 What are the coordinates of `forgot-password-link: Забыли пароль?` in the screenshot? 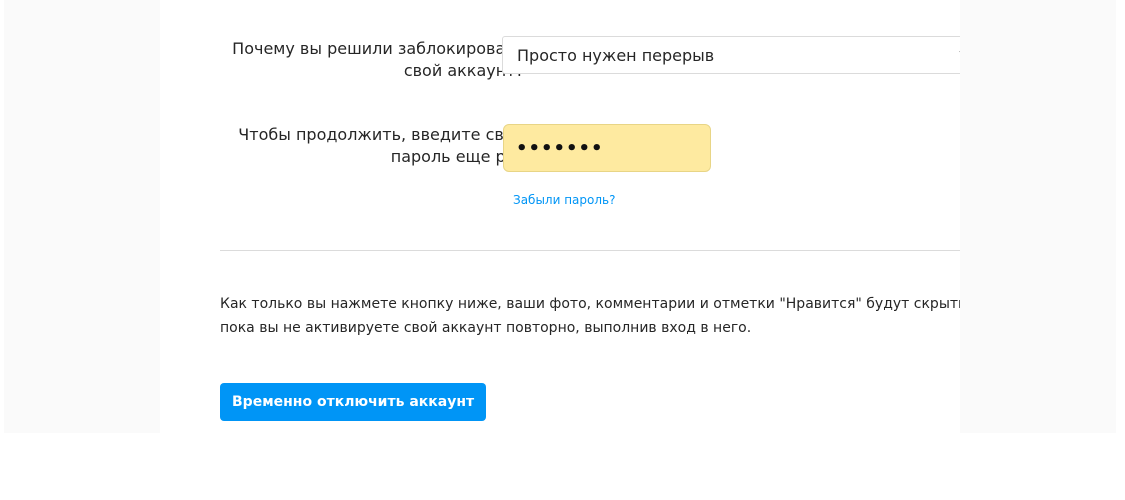 It's located at (564, 200).